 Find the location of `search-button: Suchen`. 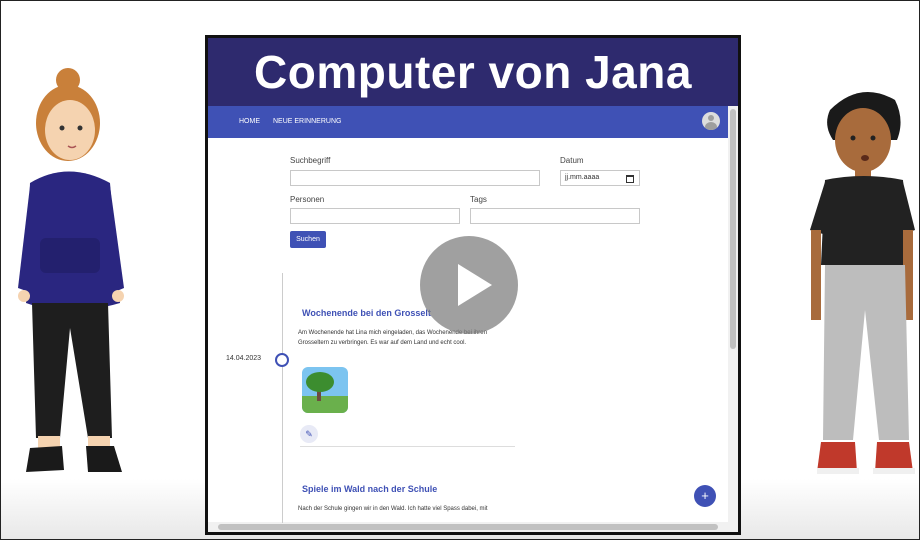

search-button: Suchen is located at coordinates (308, 239).